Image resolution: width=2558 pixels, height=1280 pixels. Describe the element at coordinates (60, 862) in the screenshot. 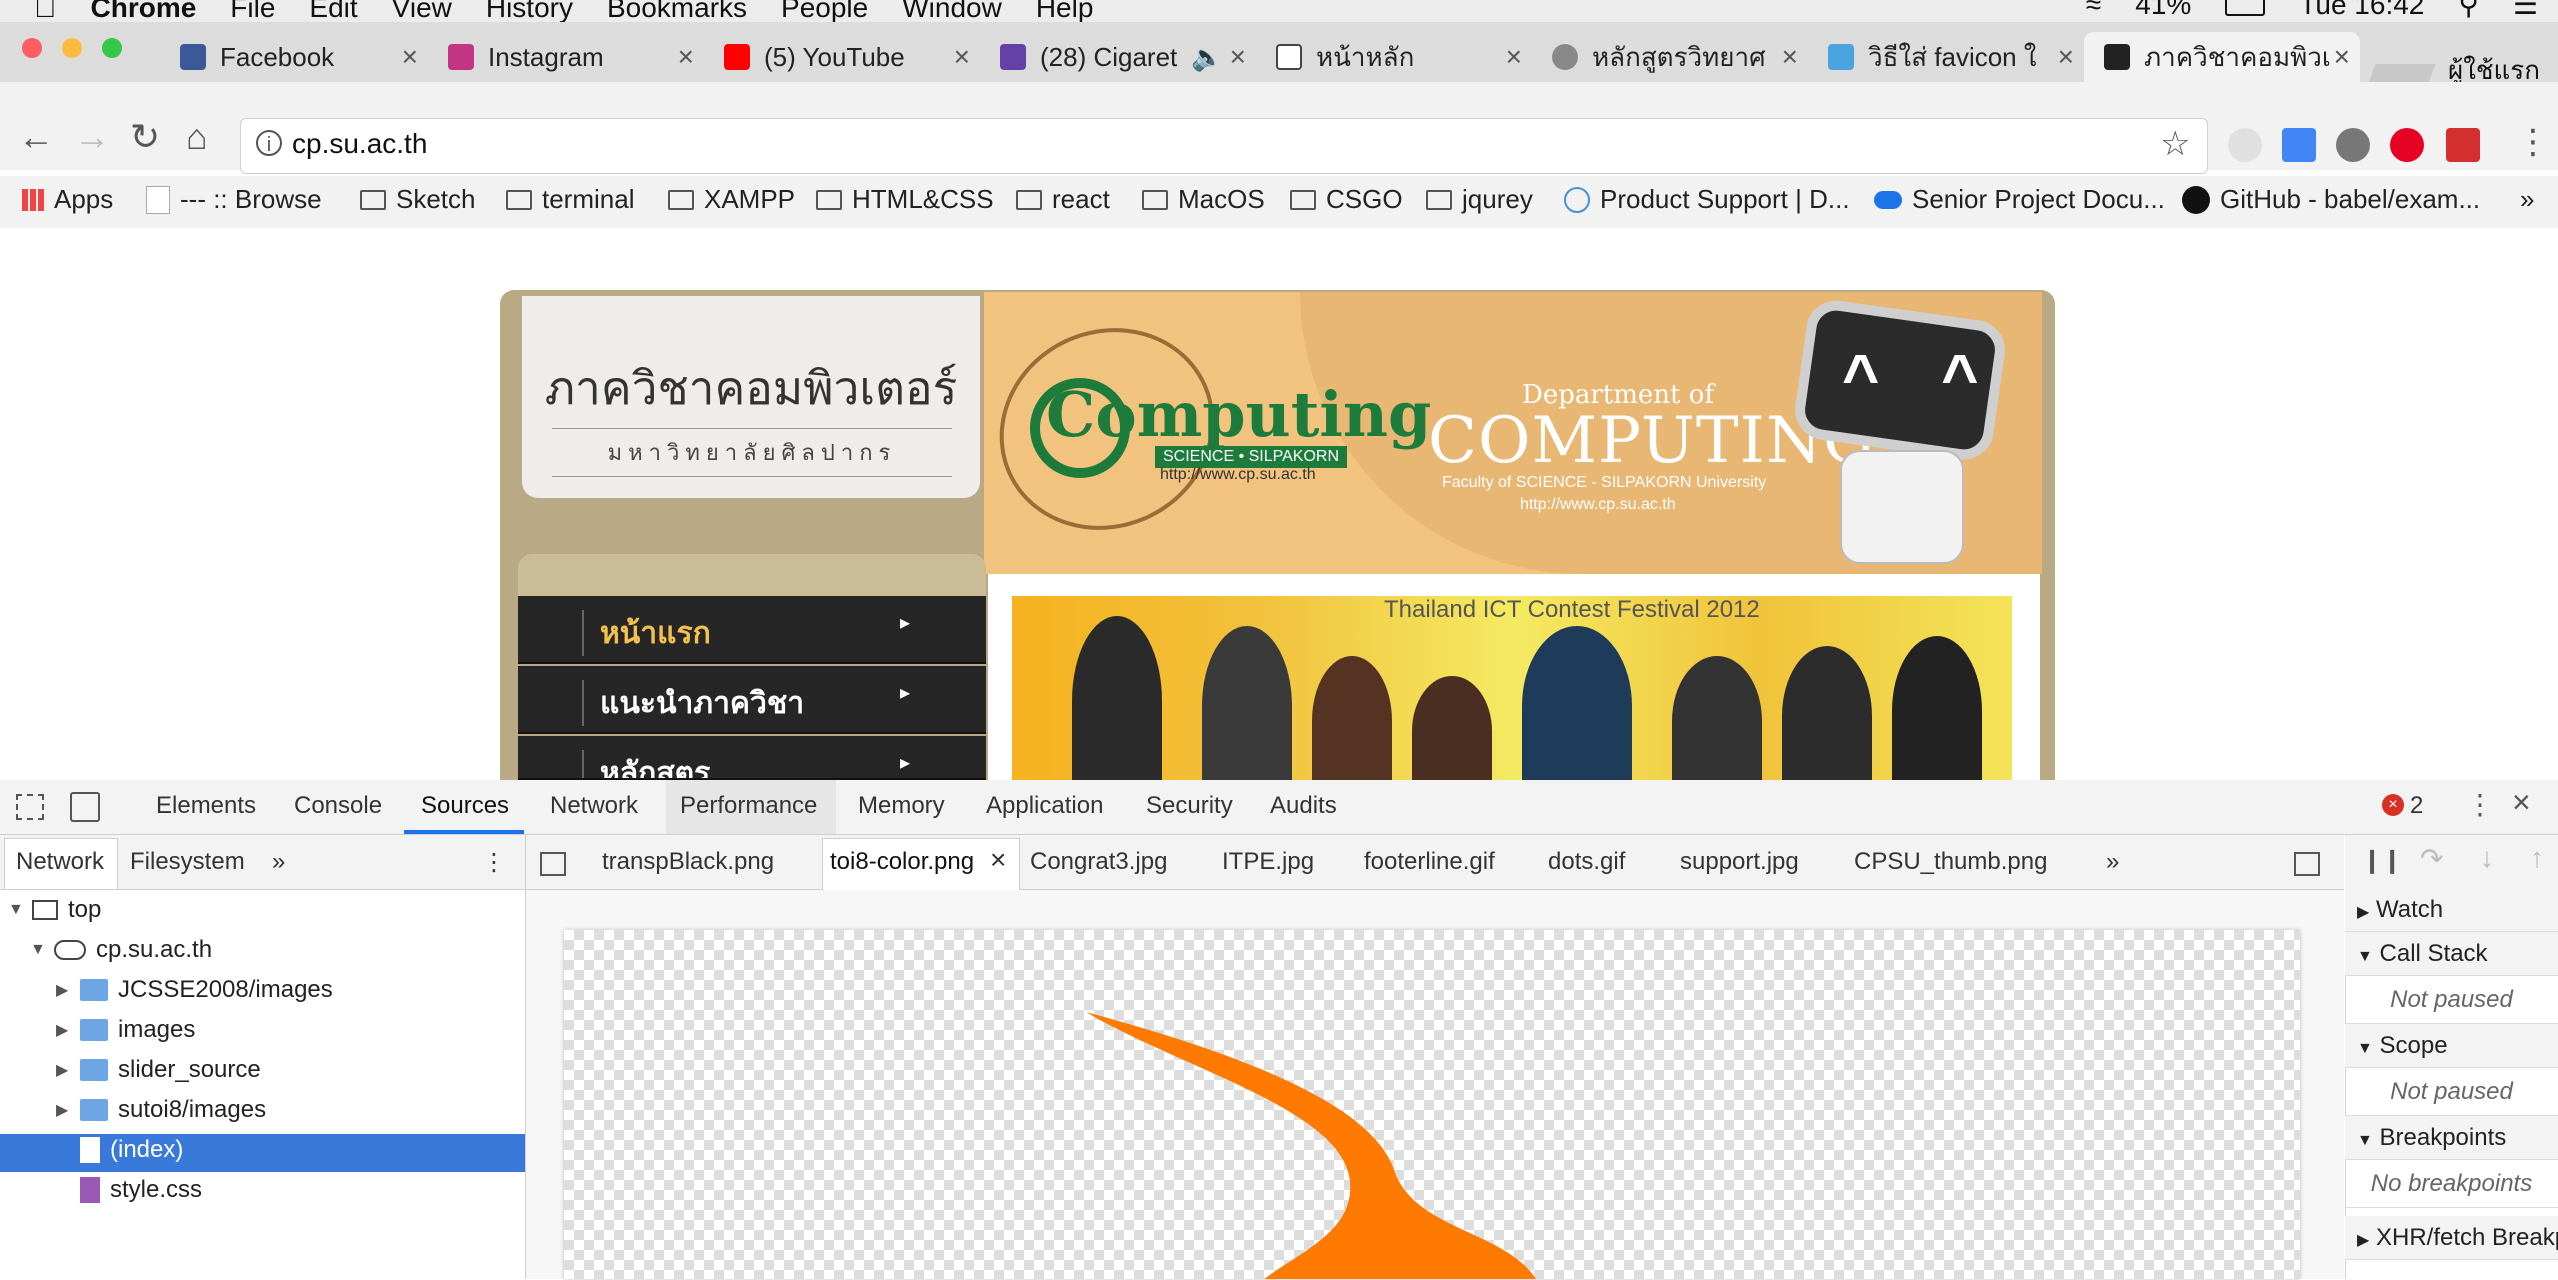

I see `navigator-tab-network: Network` at that location.